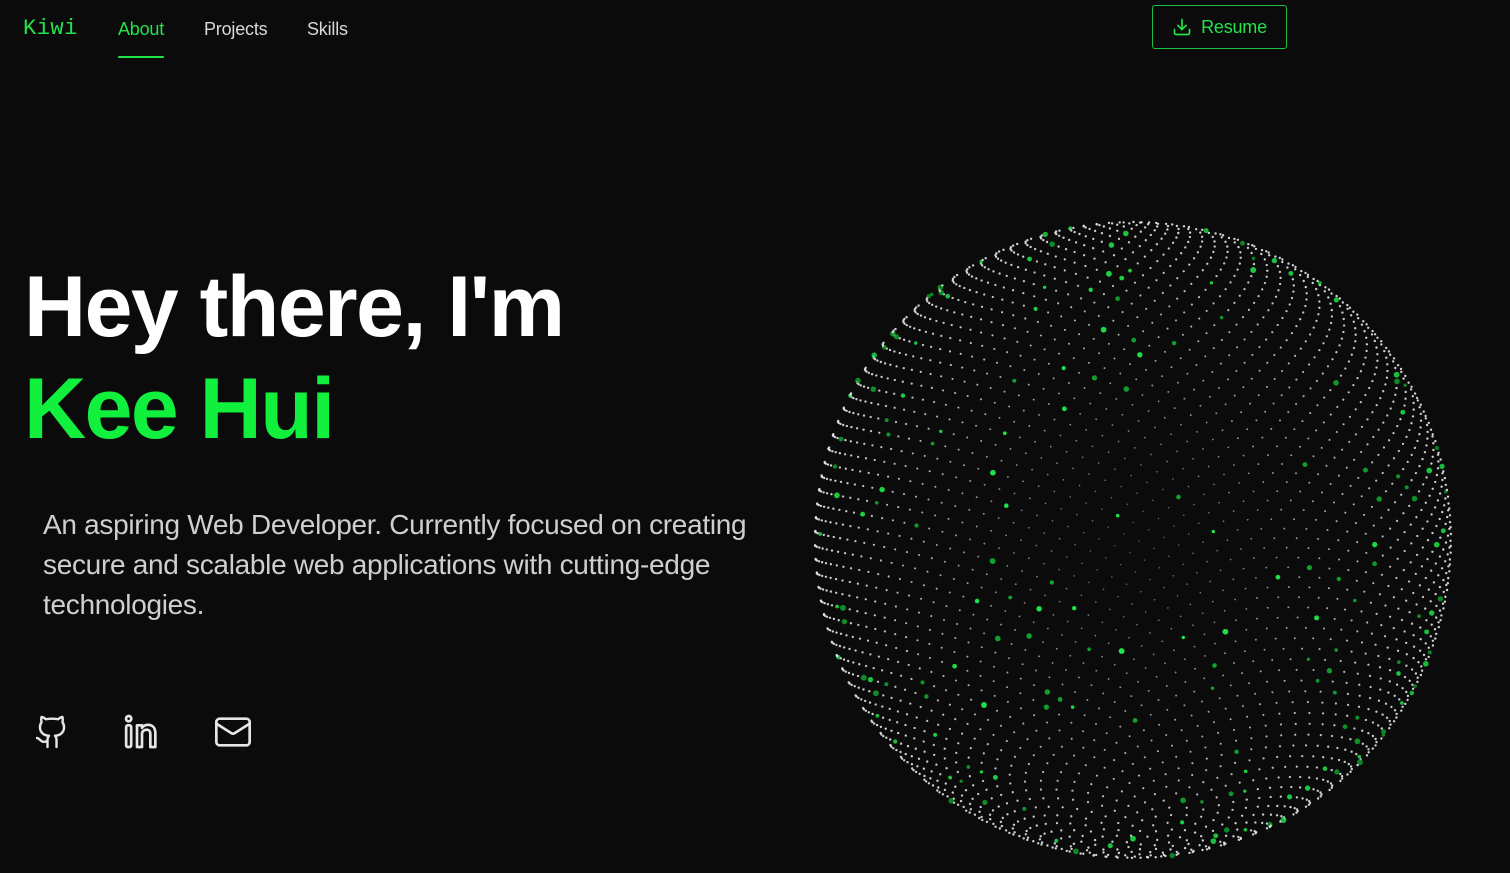 The image size is (1510, 873). I want to click on linkedin-link, so click(142, 734).